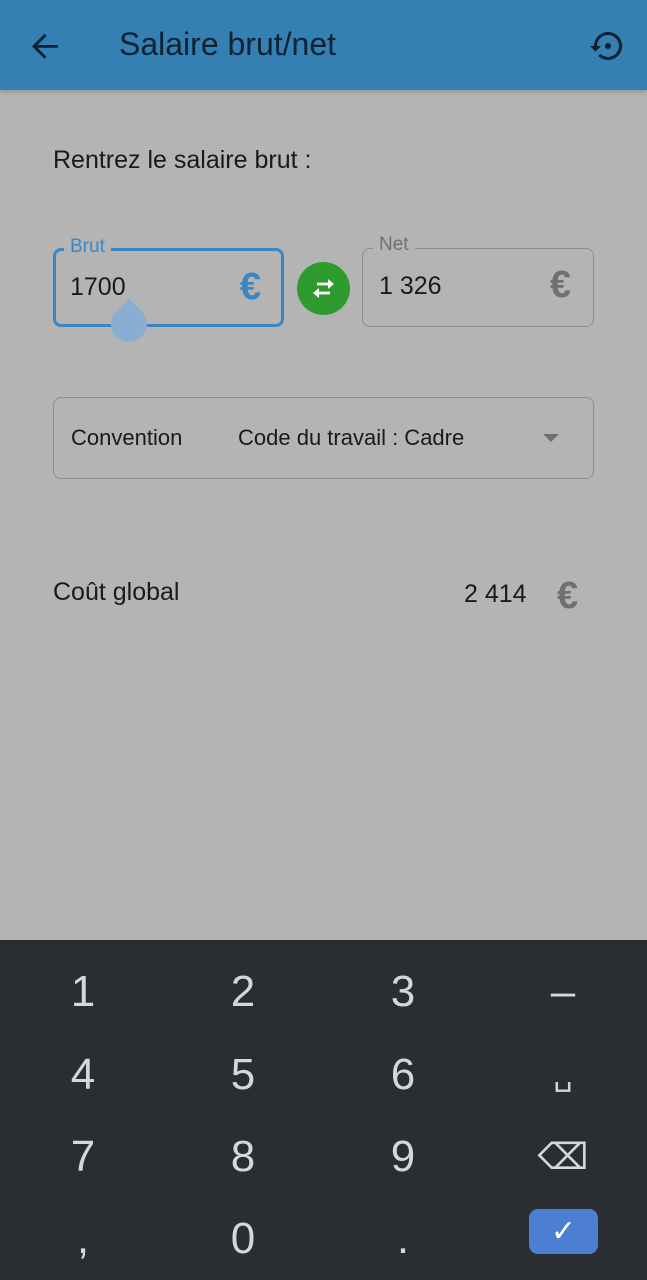 The height and width of the screenshot is (1280, 647). Describe the element at coordinates (478, 280) in the screenshot. I see `net-field: Net 1 326 €` at that location.